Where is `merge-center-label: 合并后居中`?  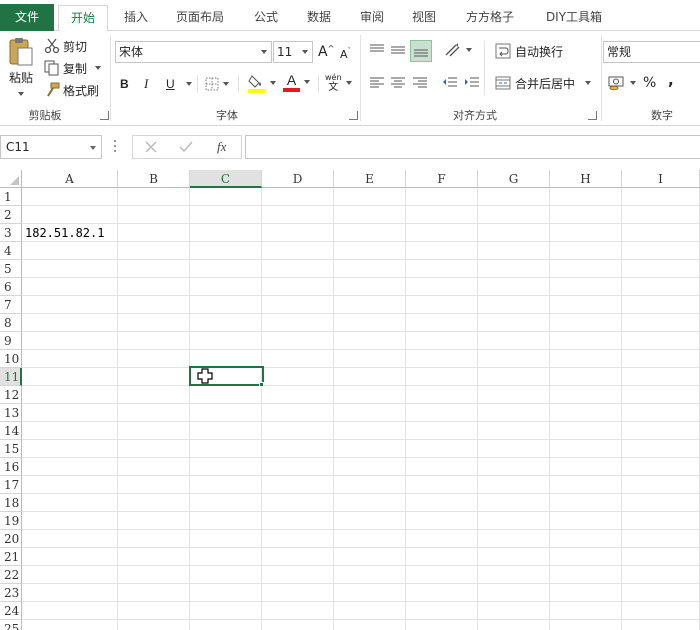 merge-center-label: 合并后居中 is located at coordinates (545, 83).